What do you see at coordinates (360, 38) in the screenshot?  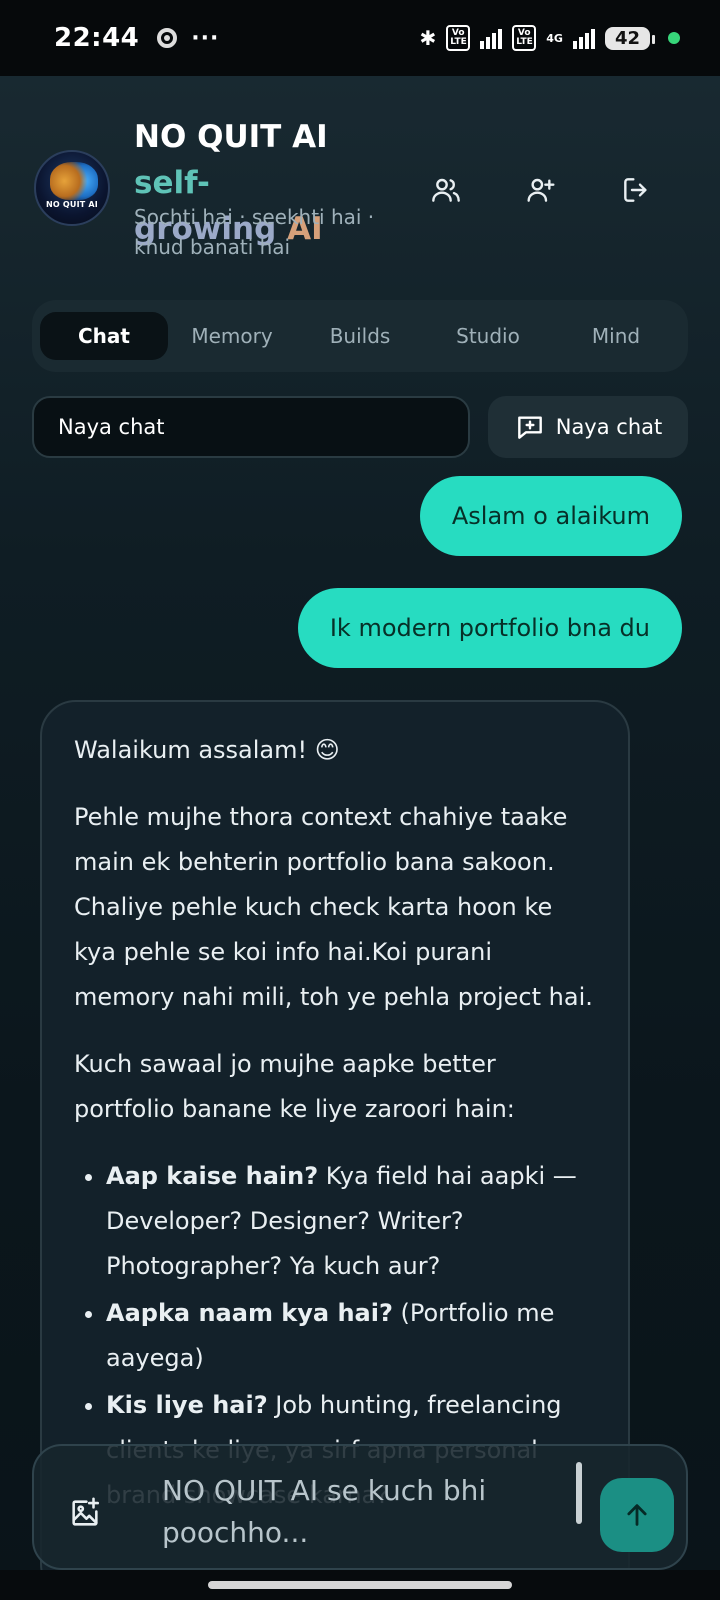 I see `status-bar: 22:44 ··· ✱ Vo LTE Vo LTE 4G 42` at bounding box center [360, 38].